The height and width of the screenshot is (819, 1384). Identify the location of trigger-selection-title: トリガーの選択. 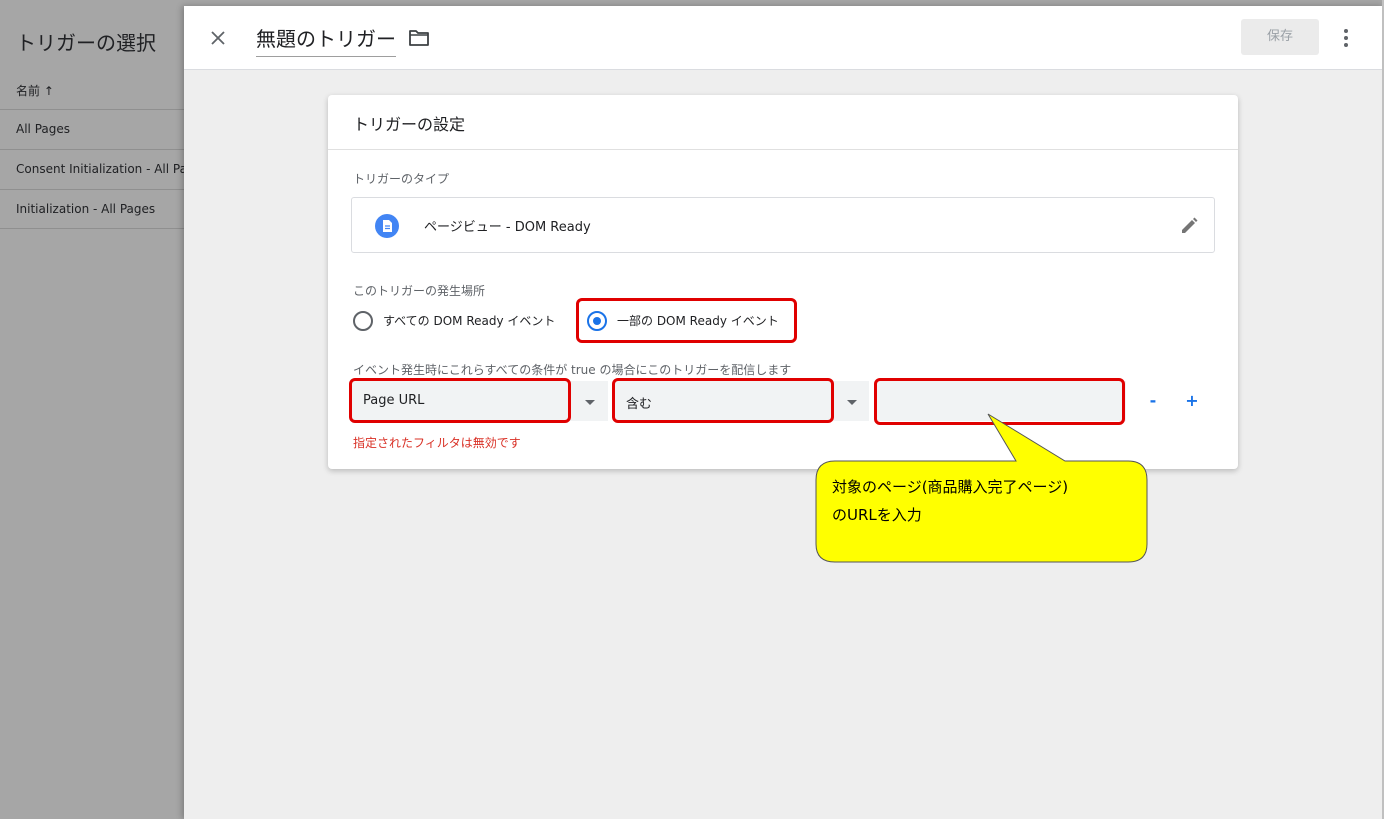
(86, 43).